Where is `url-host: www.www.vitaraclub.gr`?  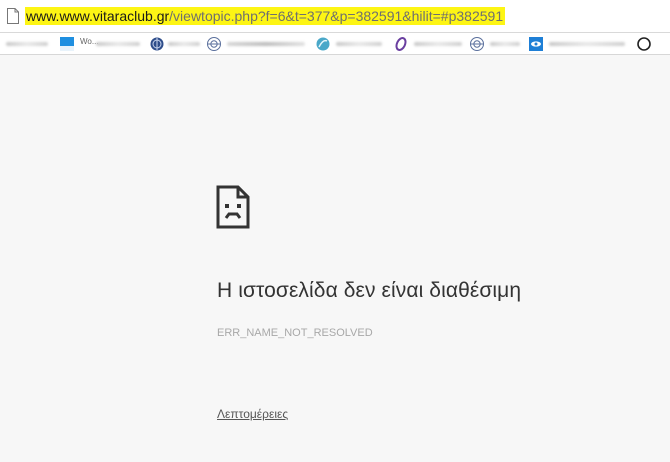
url-host: www.www.vitaraclub.gr is located at coordinates (98, 16).